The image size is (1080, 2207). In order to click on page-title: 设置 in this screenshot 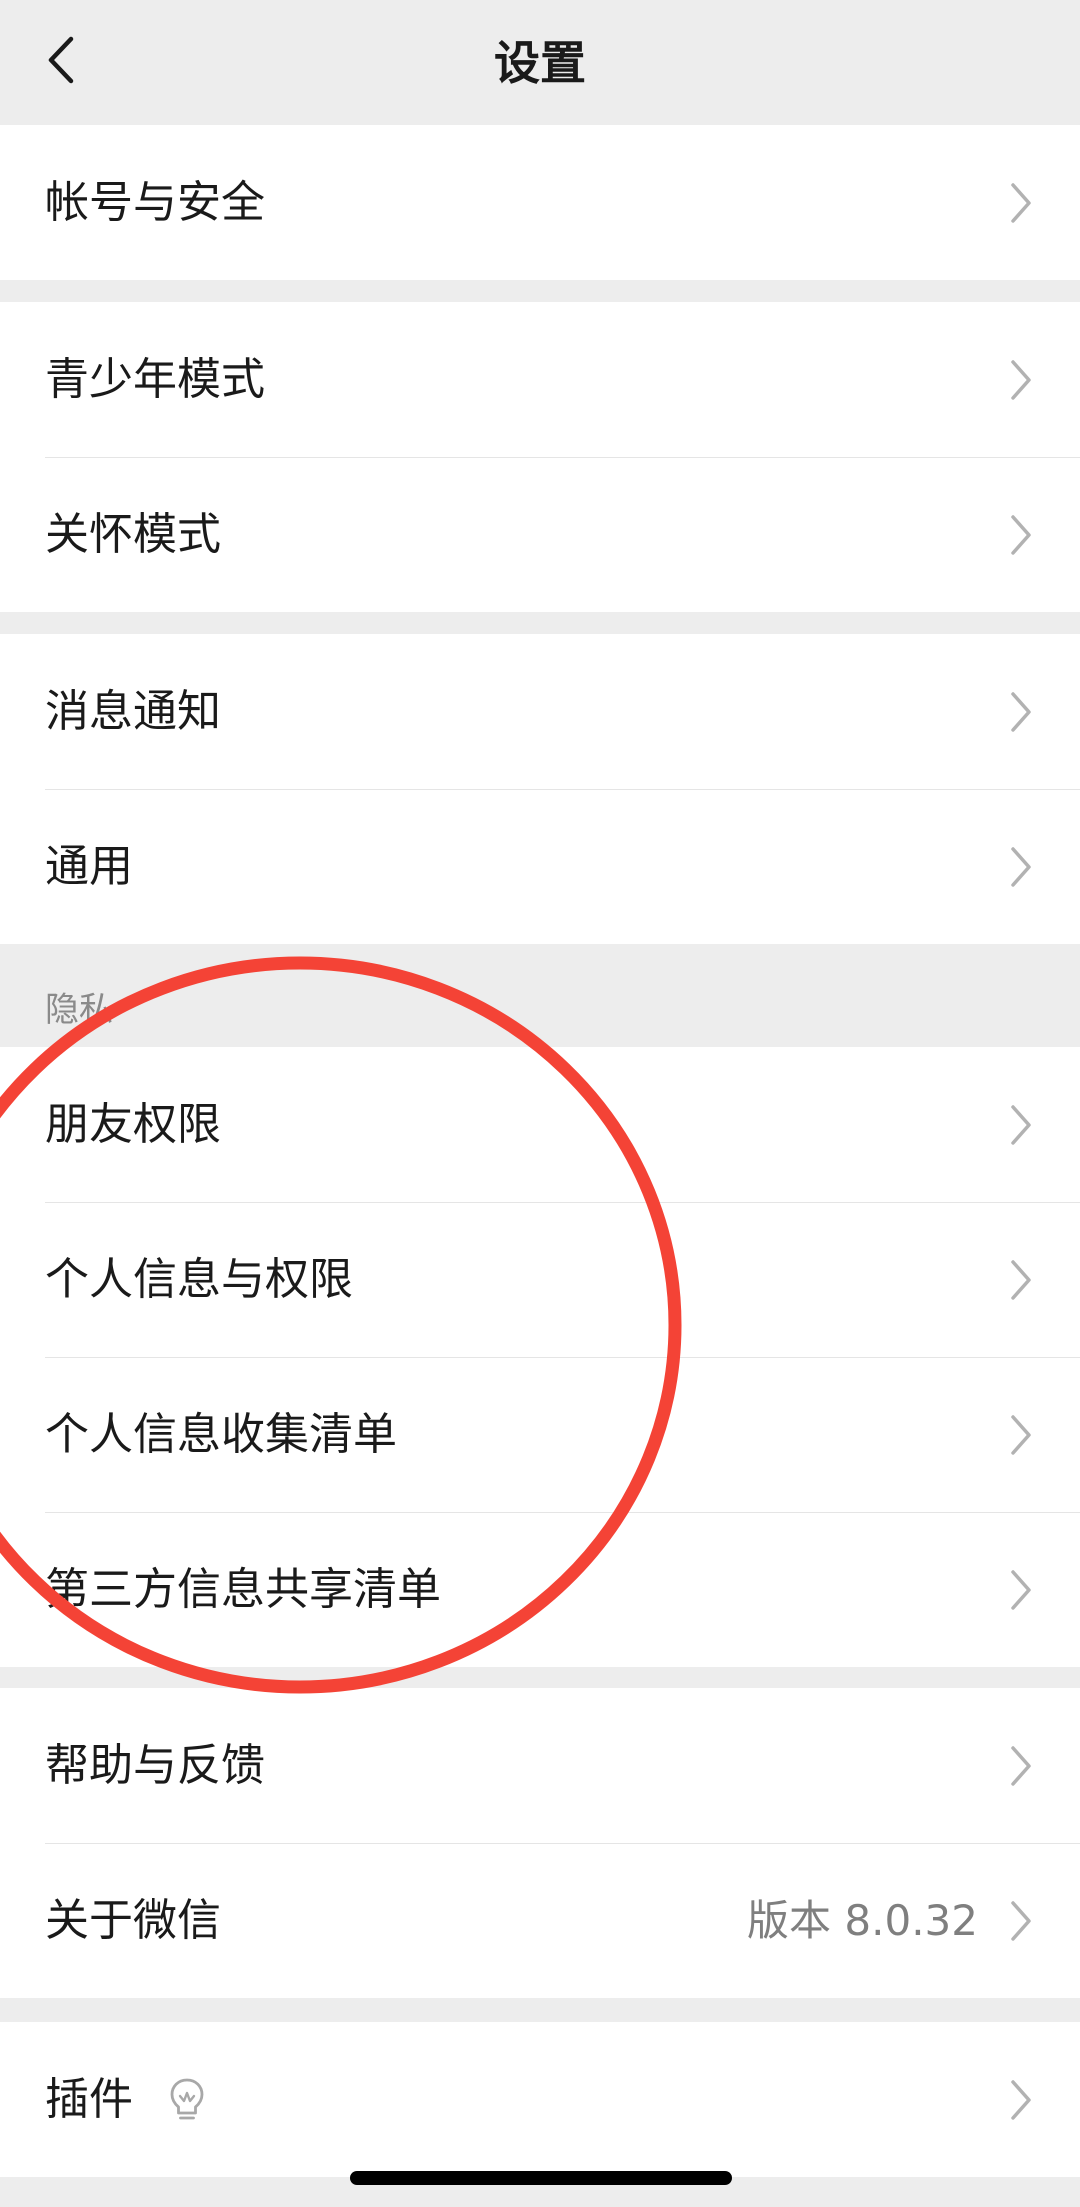, I will do `click(540, 63)`.